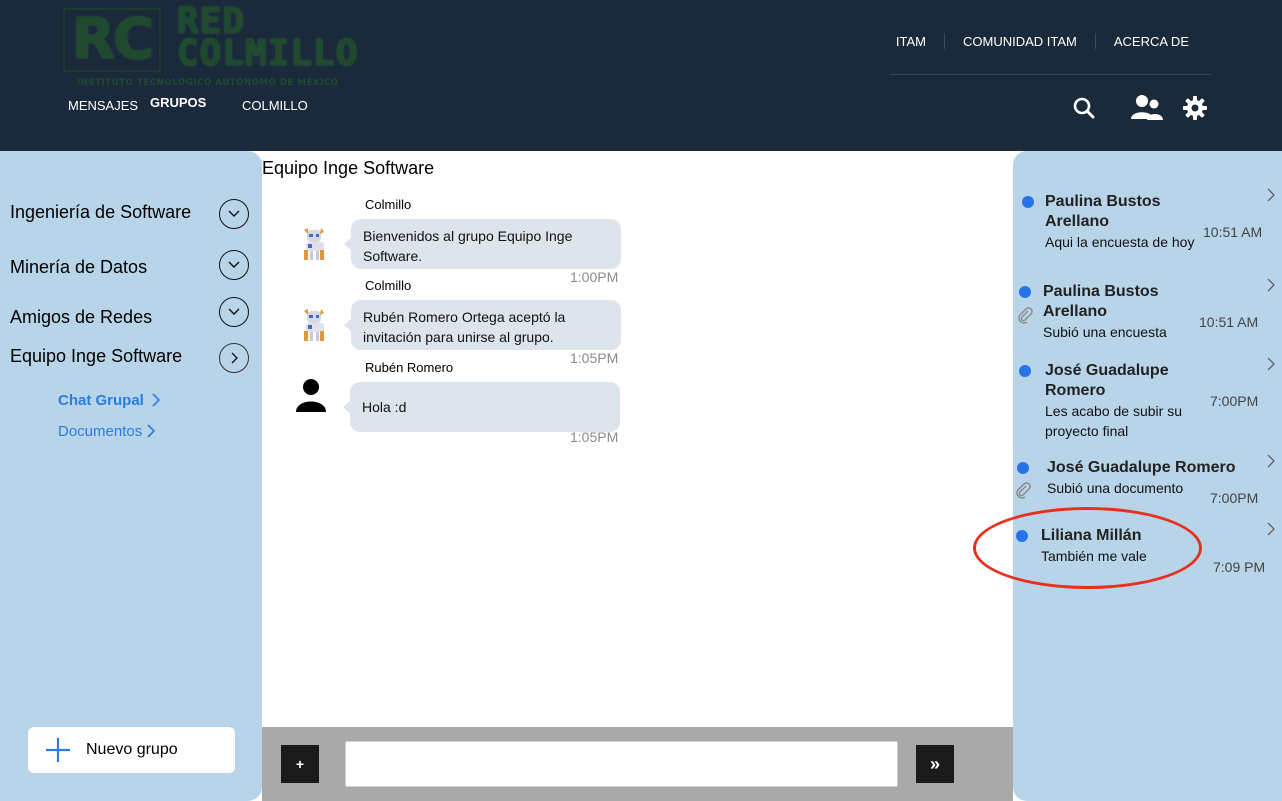 The width and height of the screenshot is (1282, 801). Describe the element at coordinates (1020, 41) in the screenshot. I see `top-link-comunidad: COMUNIDAD ITAM` at that location.